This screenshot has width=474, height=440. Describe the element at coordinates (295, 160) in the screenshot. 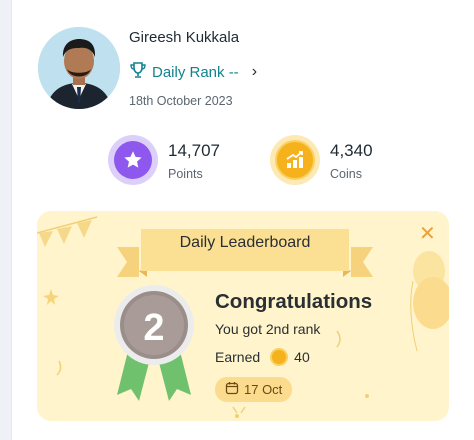

I see `growth-chart-icon` at that location.